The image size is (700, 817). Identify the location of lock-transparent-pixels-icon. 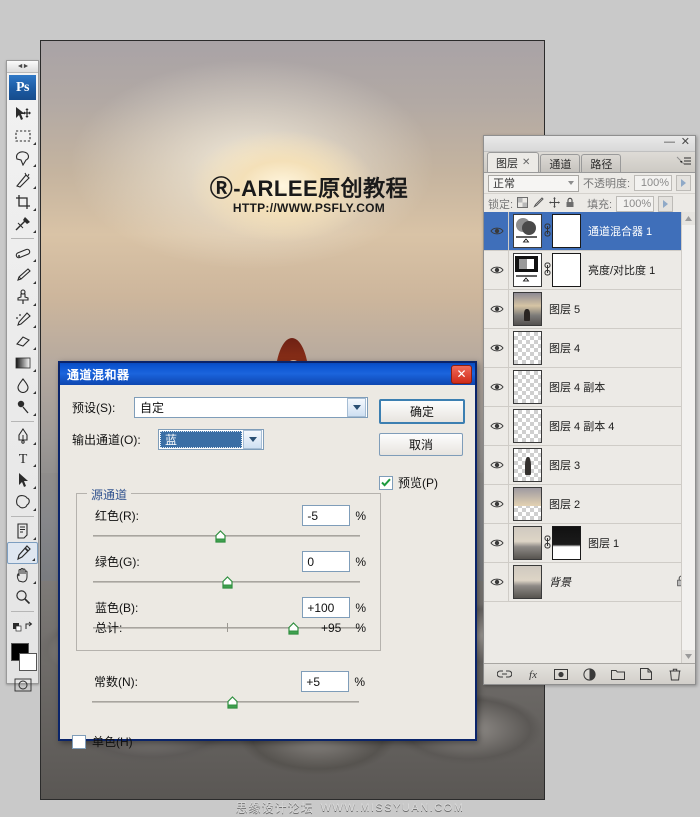
(523, 204).